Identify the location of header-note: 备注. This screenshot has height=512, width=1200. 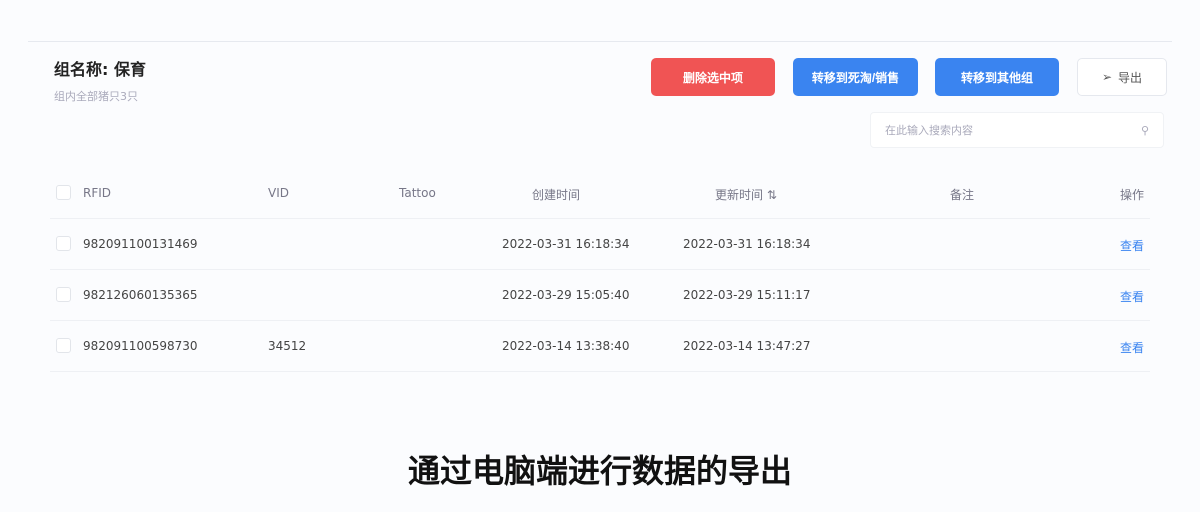
(962, 195).